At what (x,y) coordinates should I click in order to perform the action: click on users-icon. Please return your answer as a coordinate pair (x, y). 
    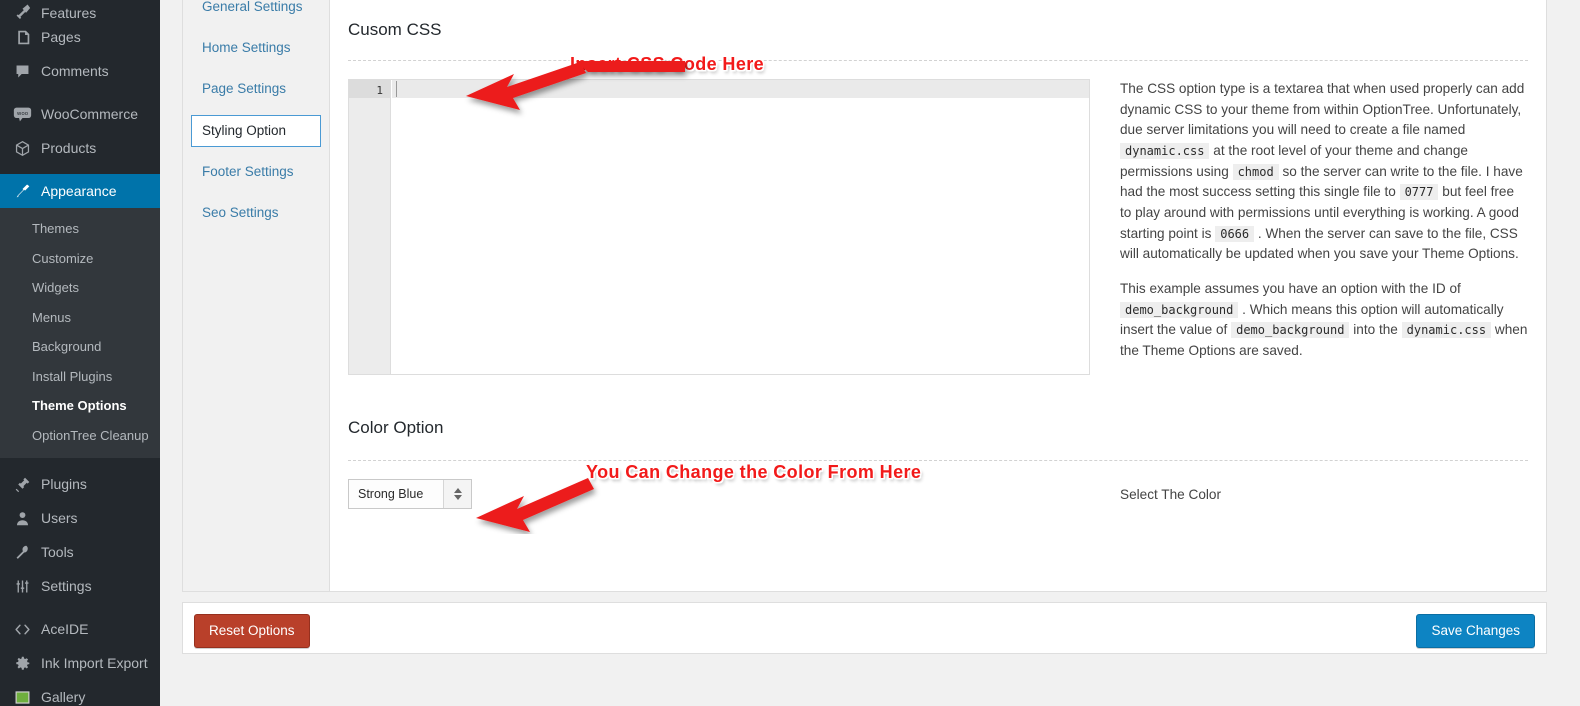
    Looking at the image, I should click on (22, 518).